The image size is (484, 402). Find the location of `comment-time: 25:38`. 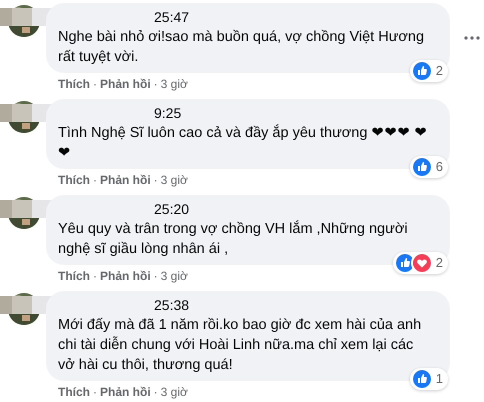

comment-time: 25:38 is located at coordinates (171, 305).